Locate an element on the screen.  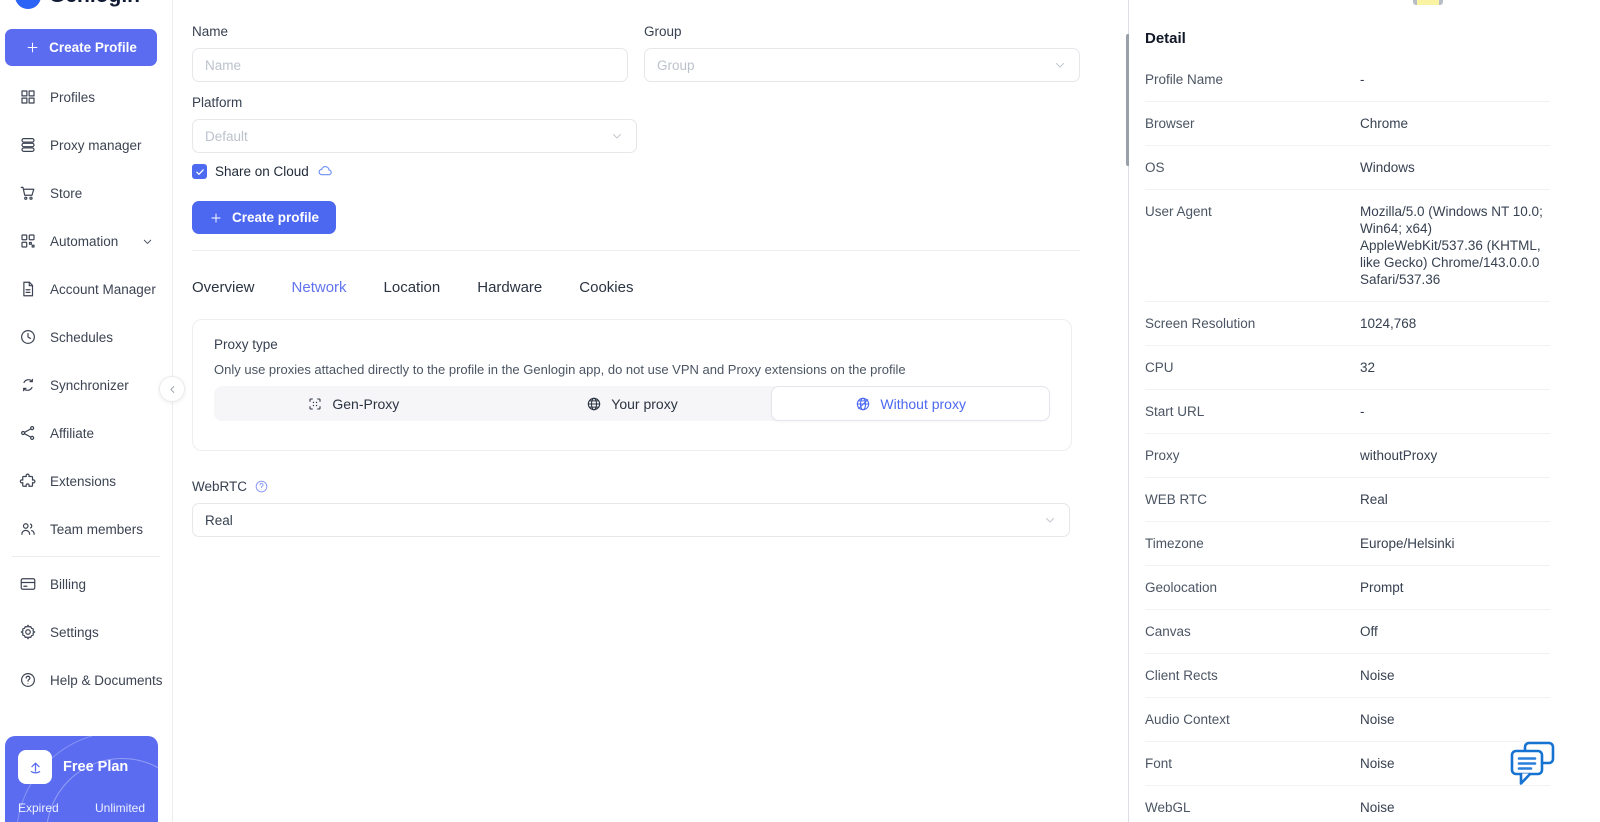
detail-panel-title: Detail is located at coordinates (1165, 38).